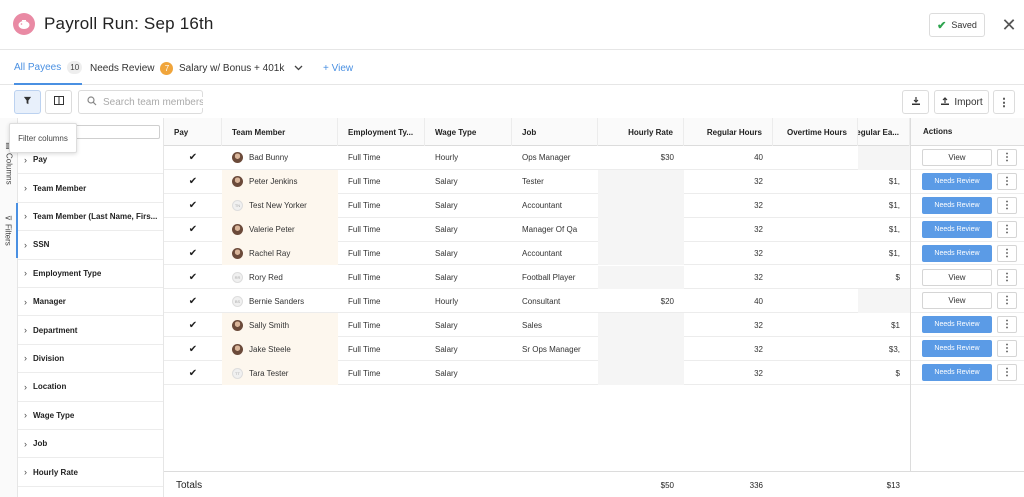 The image size is (1024, 497). I want to click on filter-field-row: › SSN, so click(90, 245).